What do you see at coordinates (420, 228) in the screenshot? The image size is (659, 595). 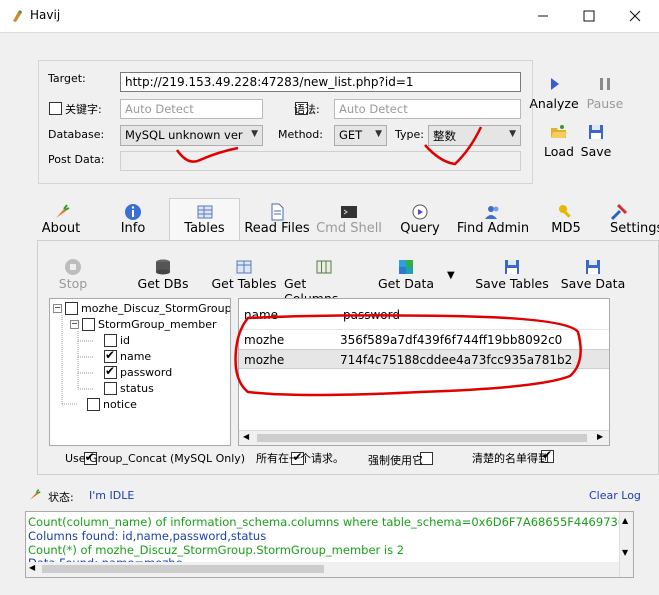 I see `tab-query-label: Query` at bounding box center [420, 228].